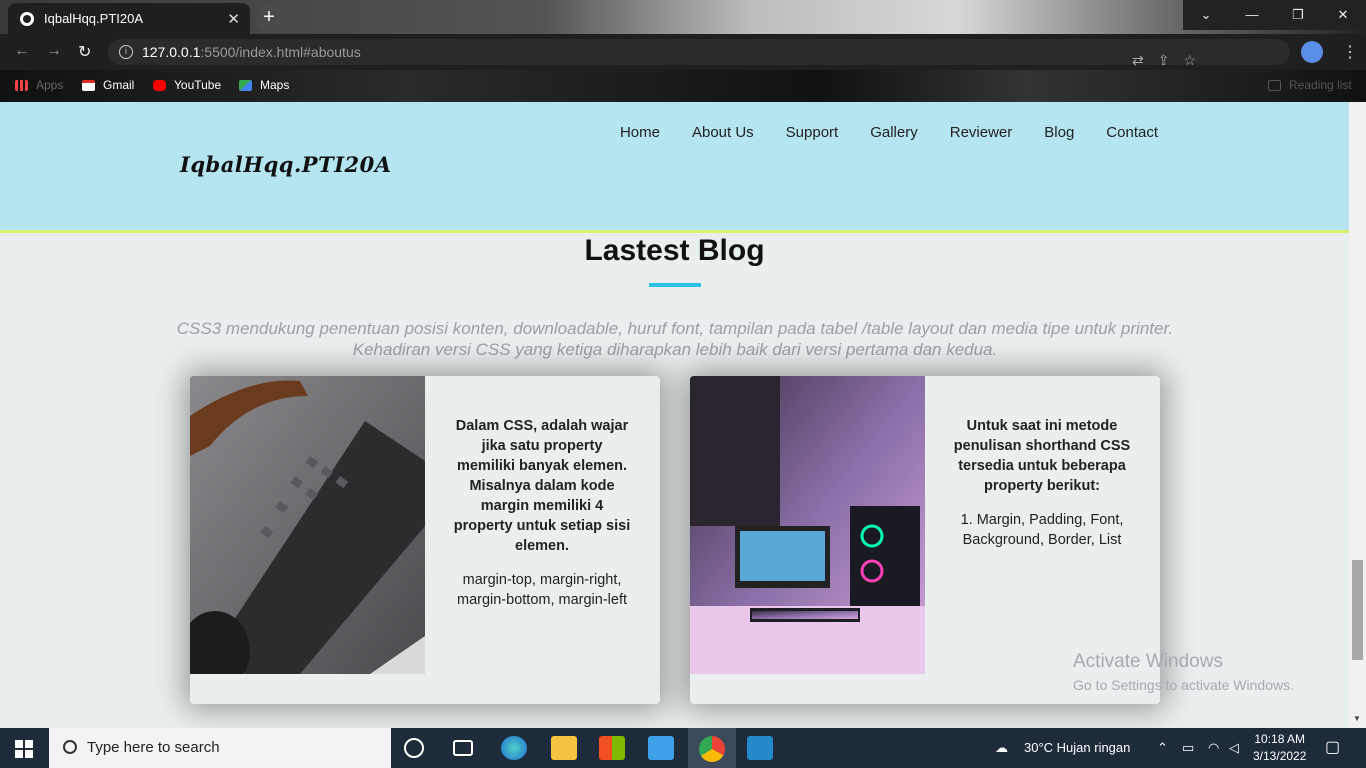  Describe the element at coordinates (286, 164) in the screenshot. I see `site-logo: IqbalHqq.PTI20A` at that location.